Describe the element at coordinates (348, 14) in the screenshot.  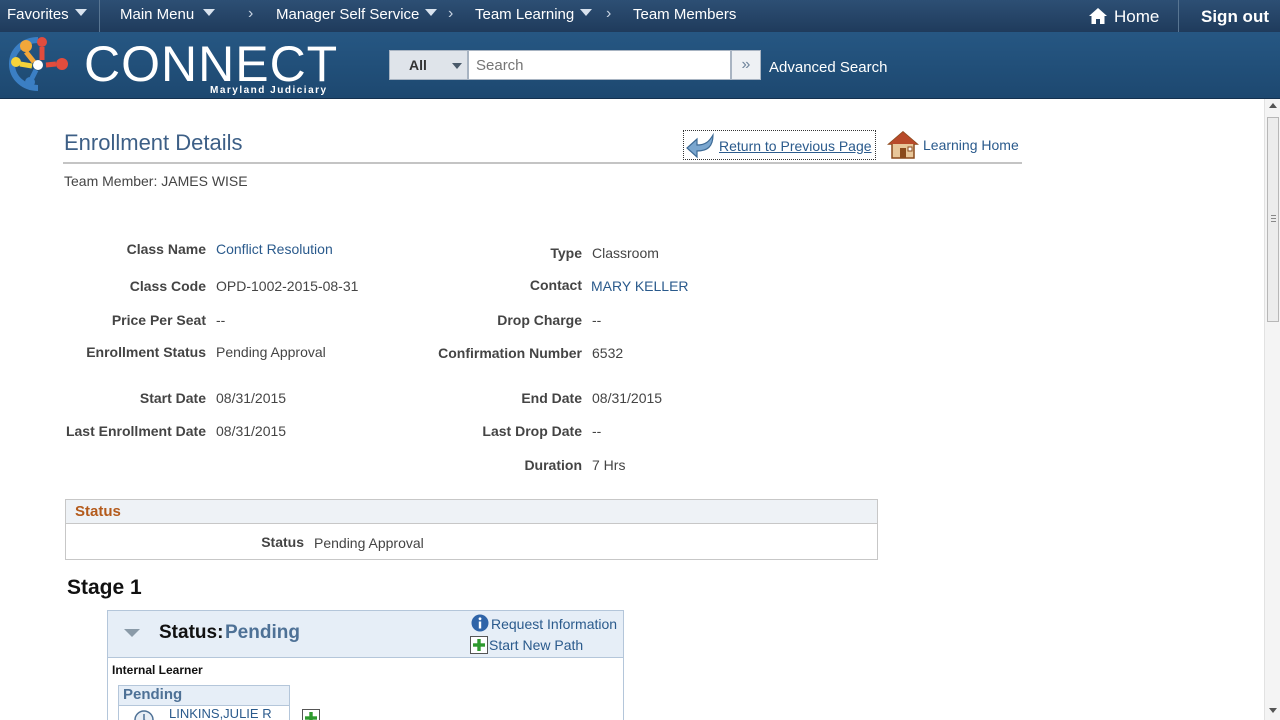
I see `manager-self-service-label: Manager Self Service` at that location.